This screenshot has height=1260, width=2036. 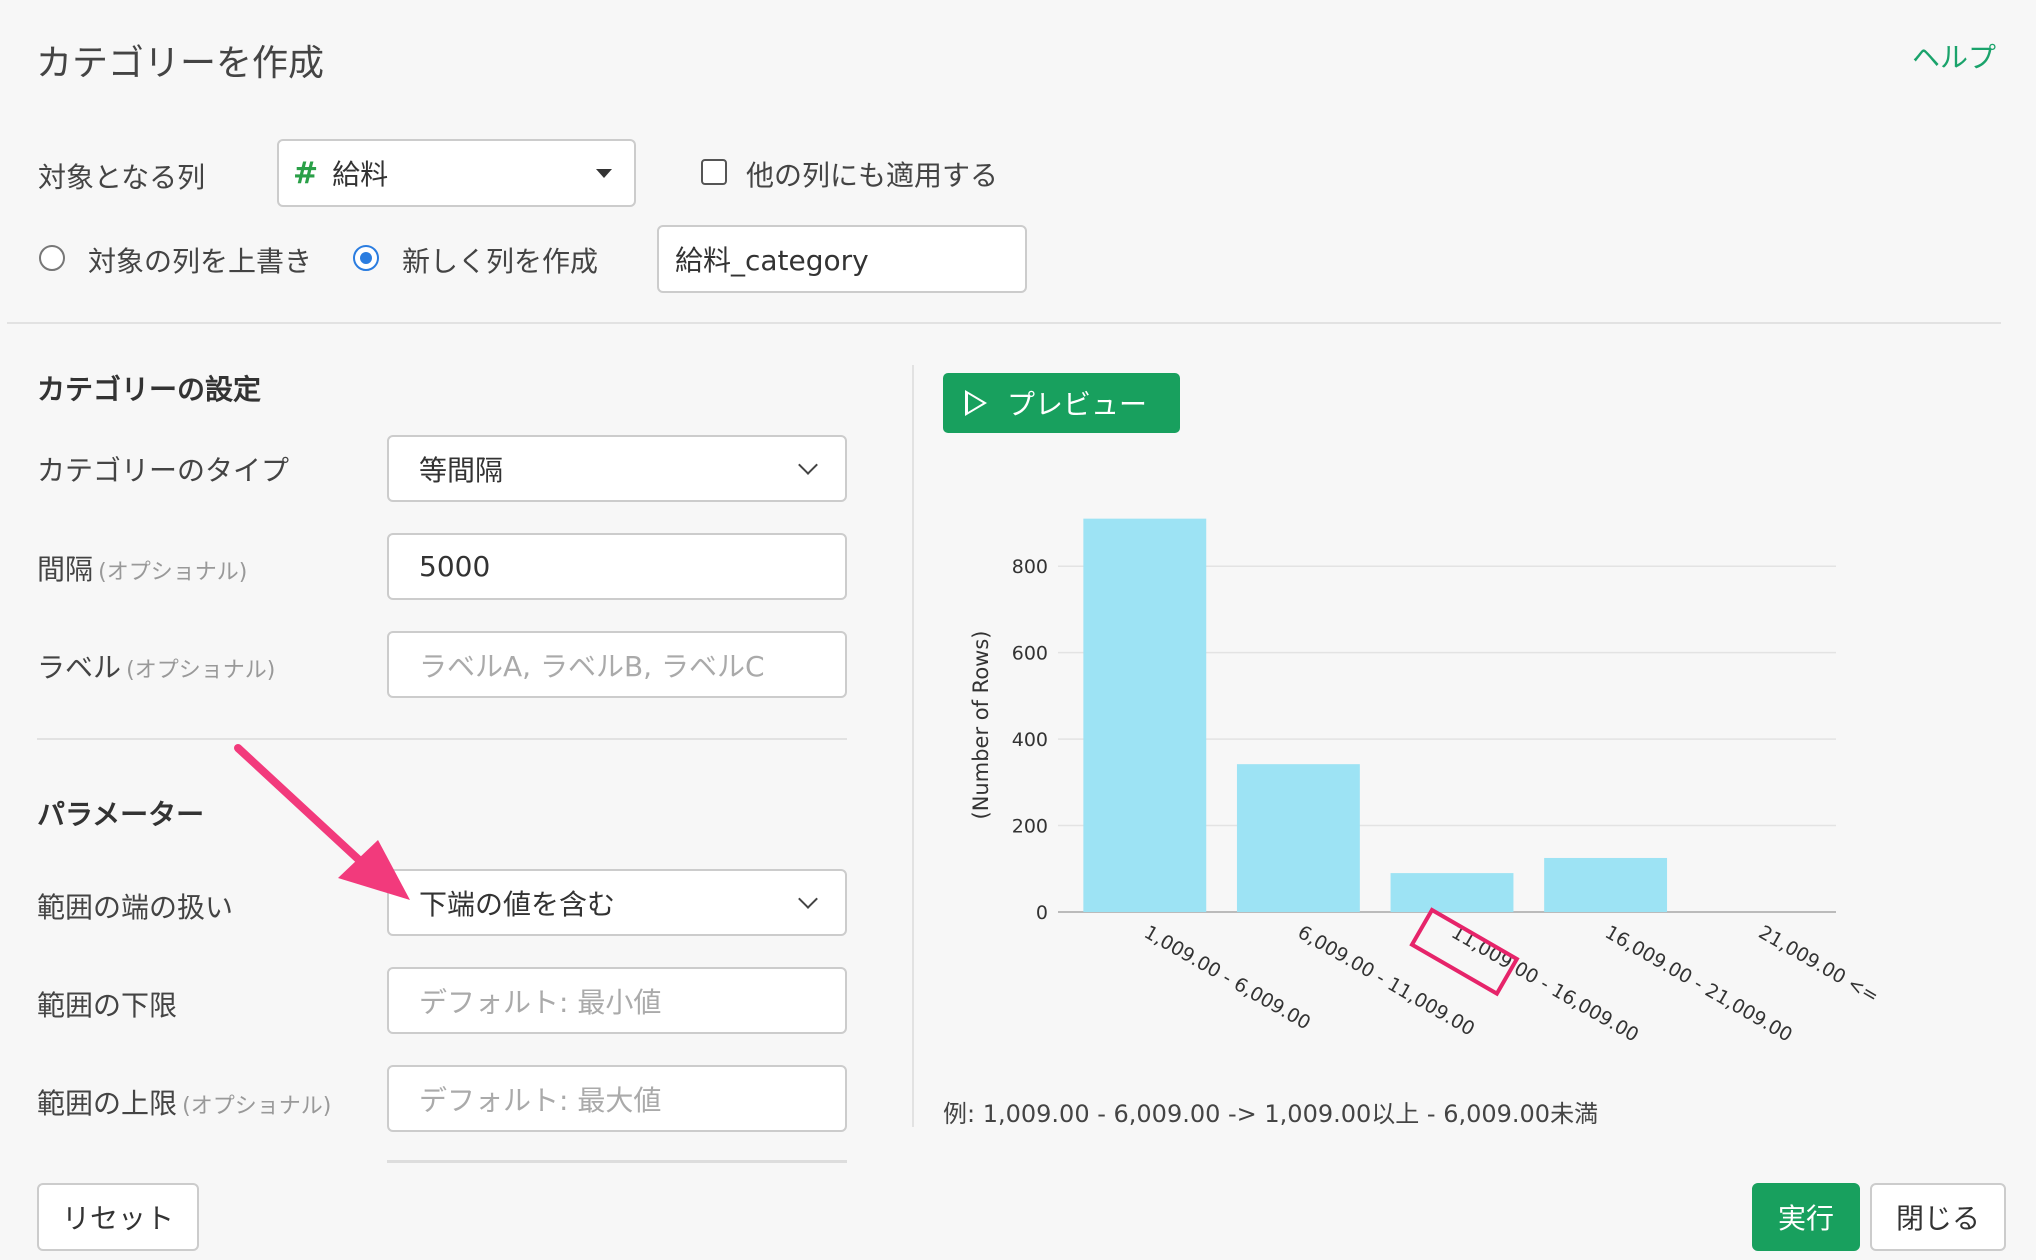 I want to click on x-tick-label: 21,009.00 <=, so click(x=1817, y=964).